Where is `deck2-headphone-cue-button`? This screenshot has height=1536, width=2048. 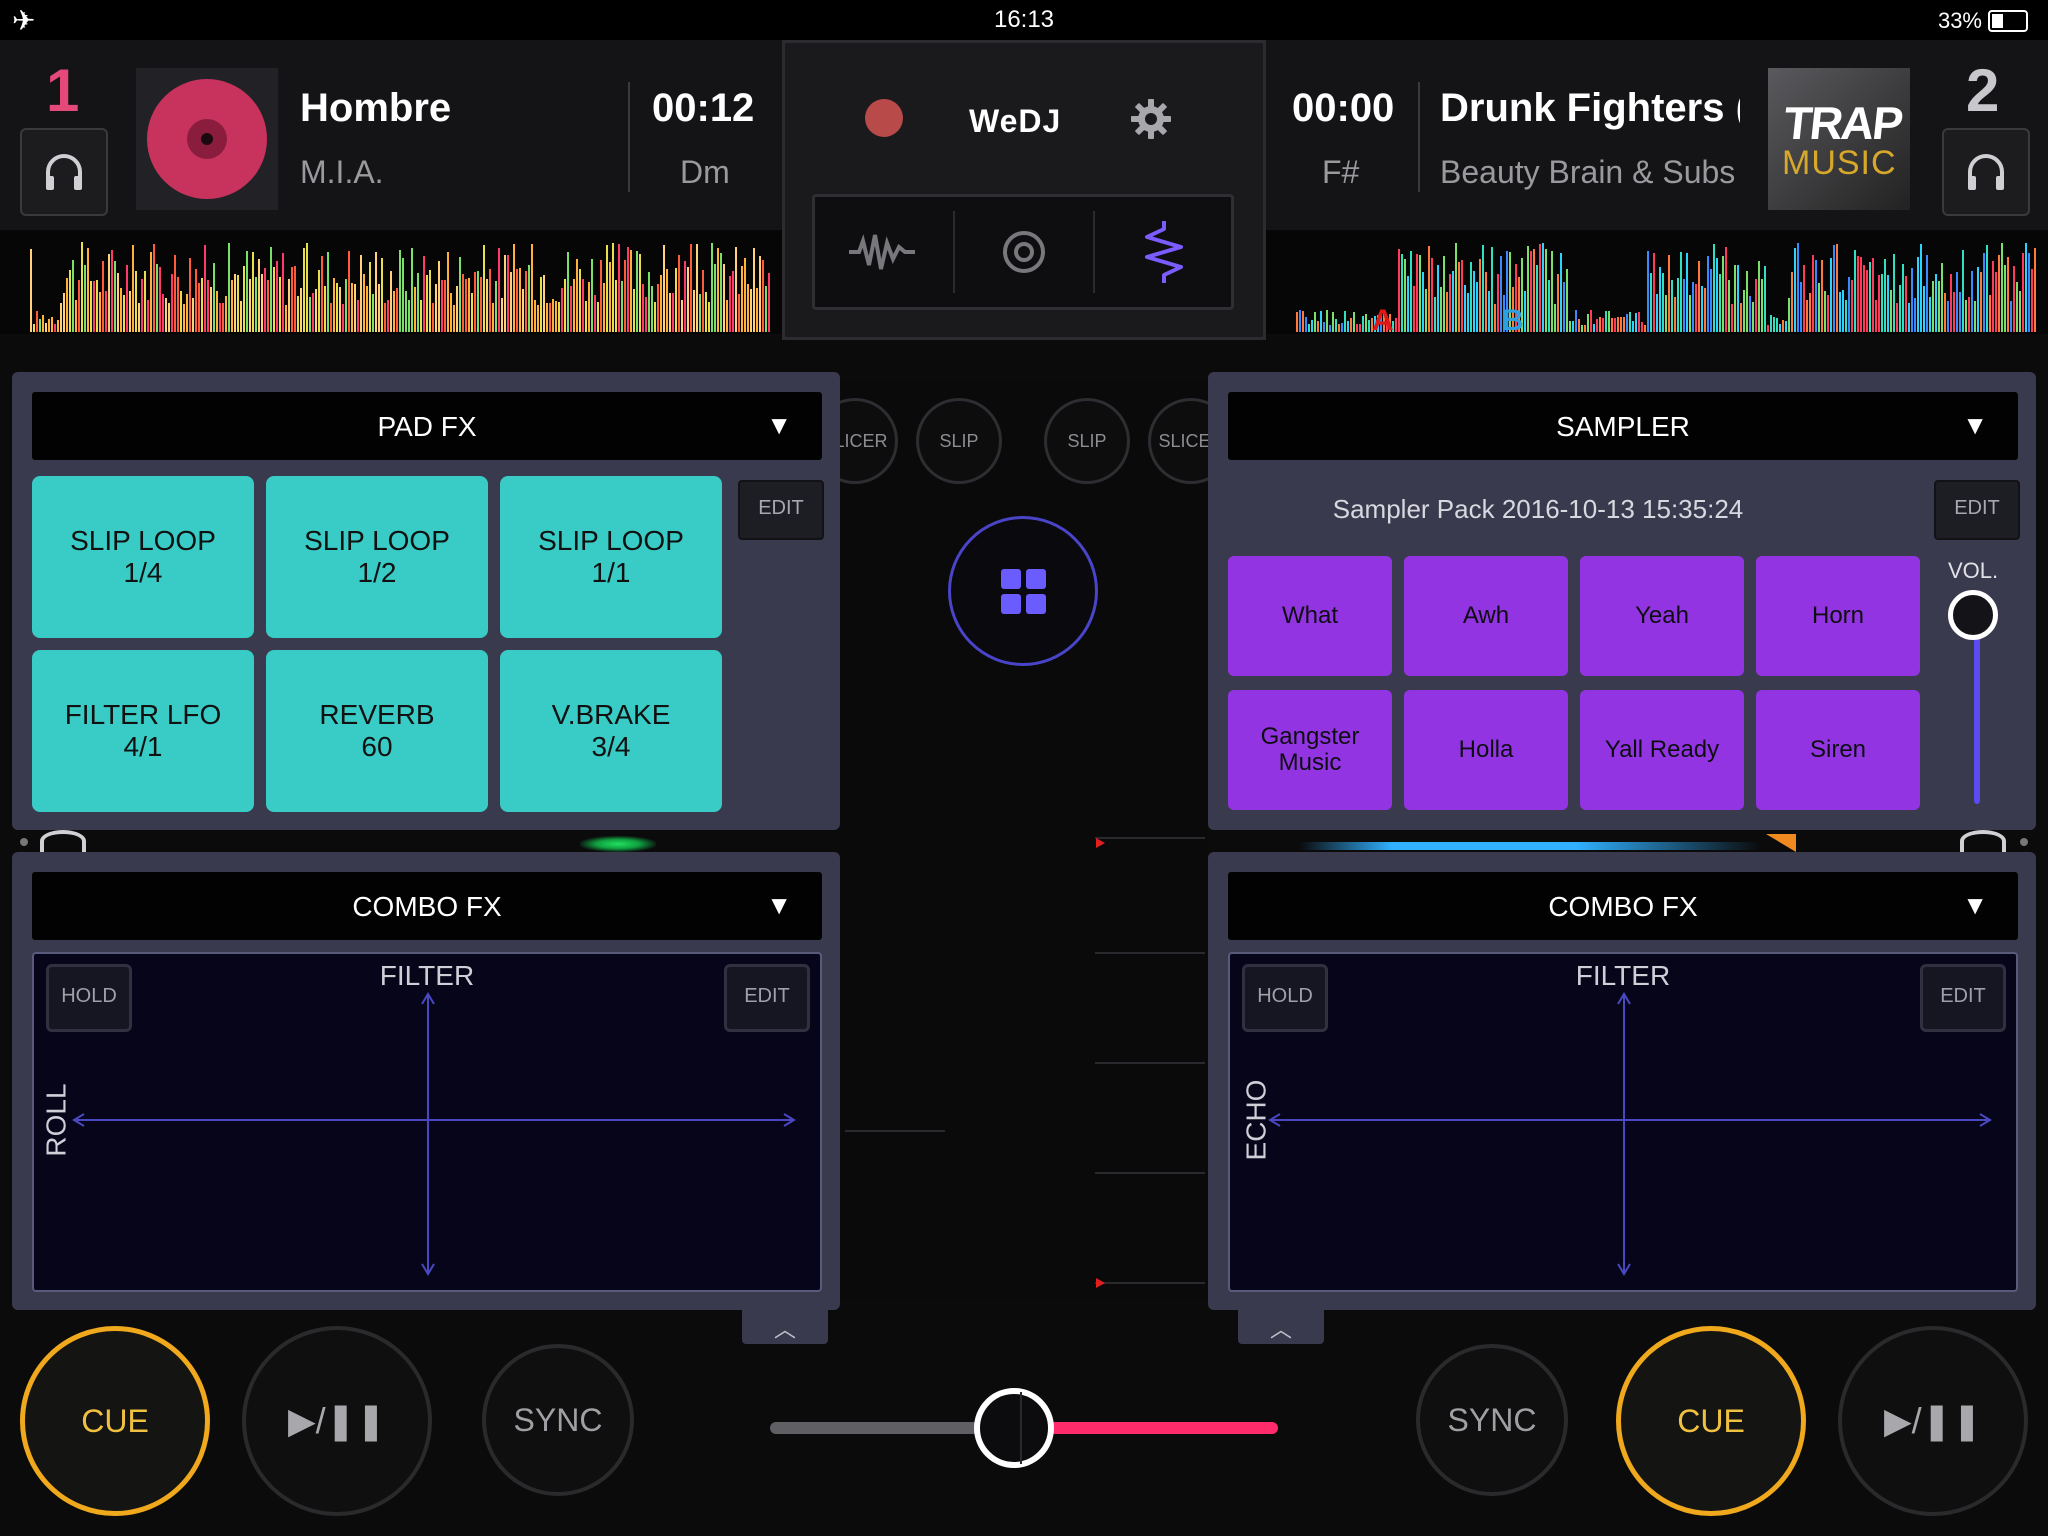 deck2-headphone-cue-button is located at coordinates (1986, 172).